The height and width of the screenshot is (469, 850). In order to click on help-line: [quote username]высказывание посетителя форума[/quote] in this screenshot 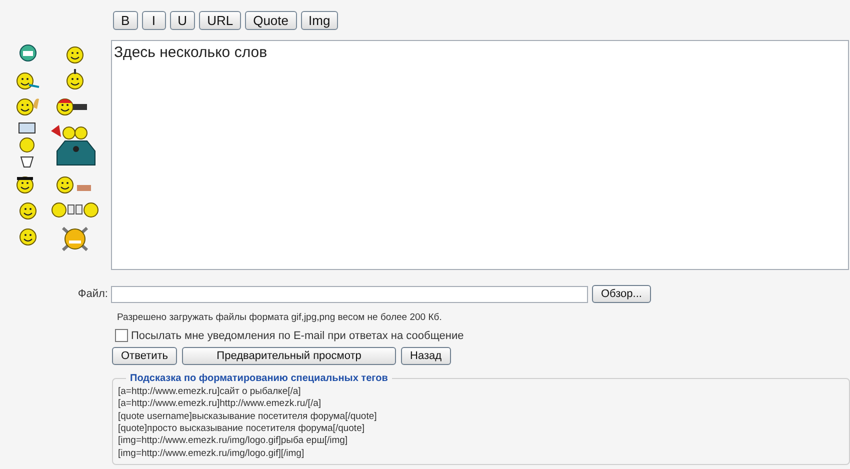, I will do `click(248, 417)`.